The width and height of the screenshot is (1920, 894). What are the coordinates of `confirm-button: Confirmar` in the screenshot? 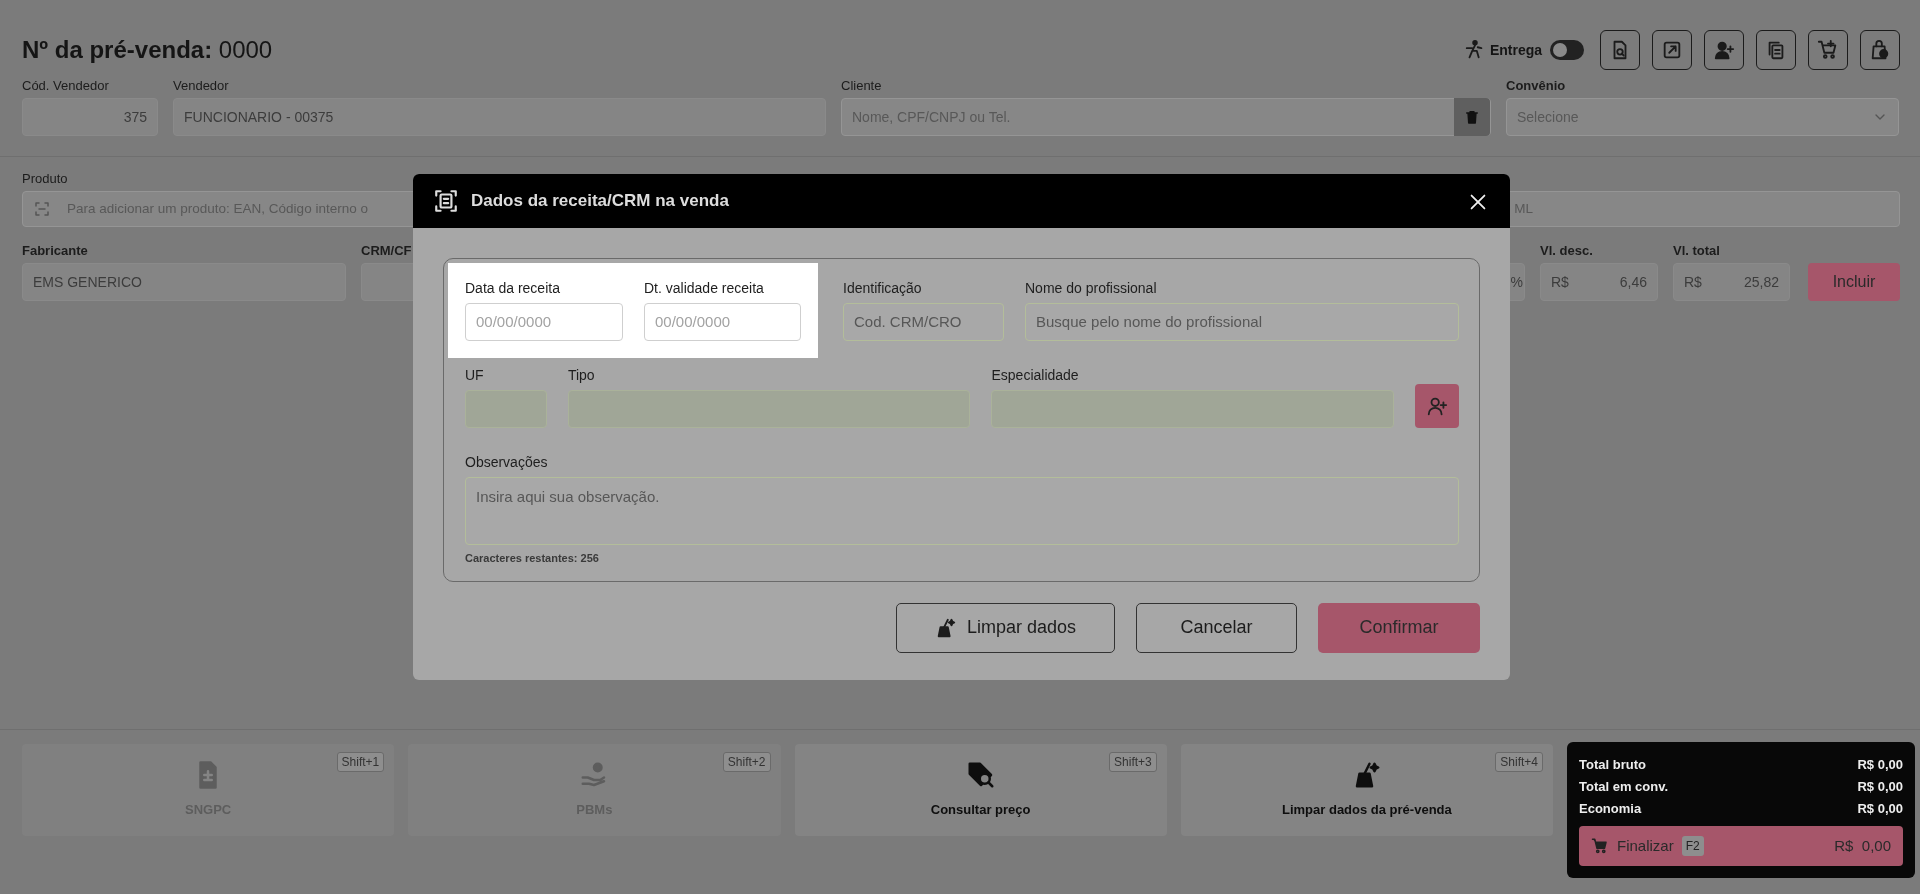 It's located at (1399, 627).